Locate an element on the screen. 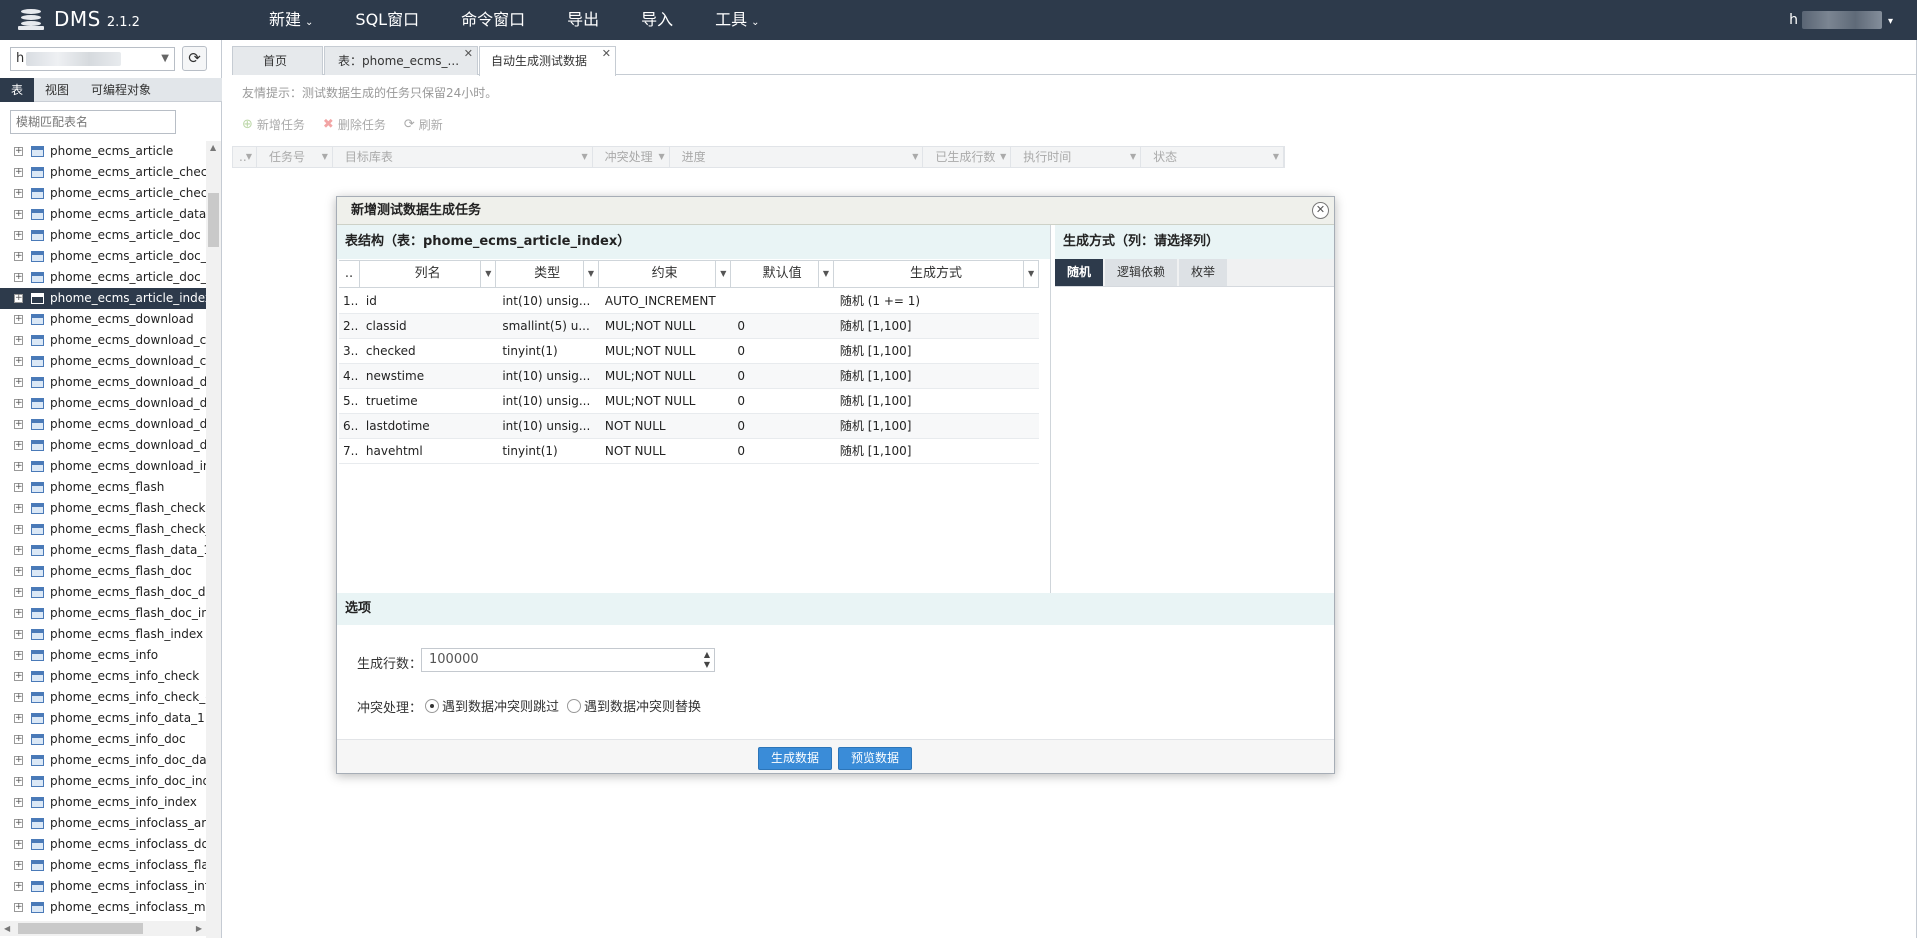  generate-data-button: 生成数据 is located at coordinates (795, 758).